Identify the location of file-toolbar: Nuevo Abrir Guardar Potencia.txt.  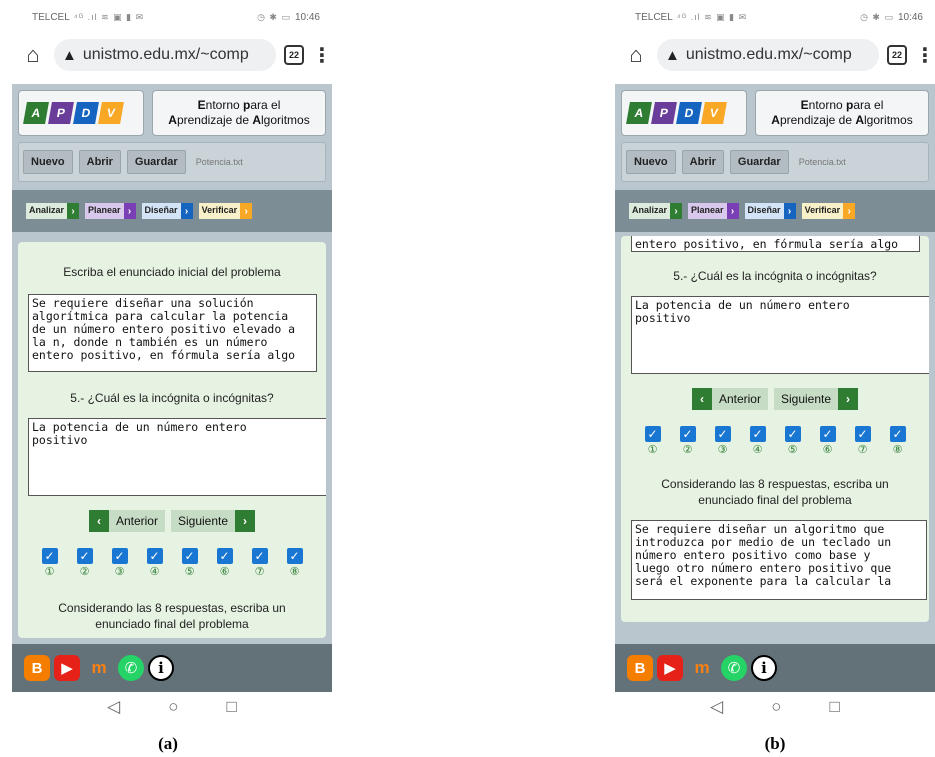
(172, 162).